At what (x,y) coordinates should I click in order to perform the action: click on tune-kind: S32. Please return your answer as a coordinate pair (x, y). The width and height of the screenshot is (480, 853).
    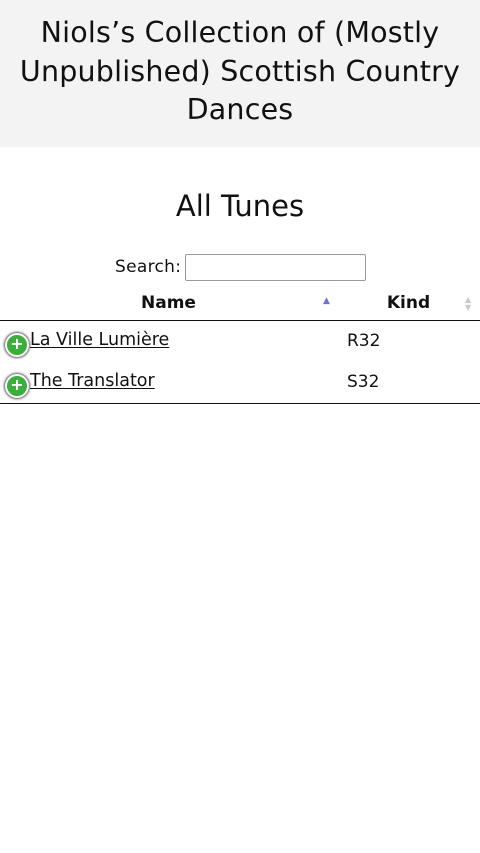
    Looking at the image, I should click on (363, 382).